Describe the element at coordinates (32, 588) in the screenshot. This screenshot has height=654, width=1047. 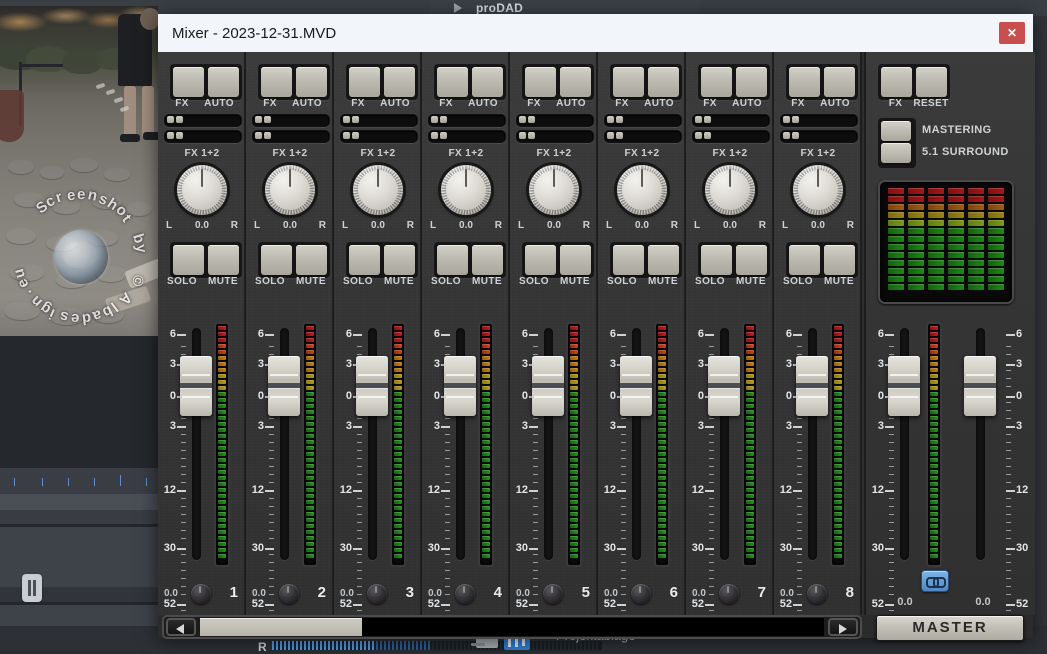
I see `pause-button` at that location.